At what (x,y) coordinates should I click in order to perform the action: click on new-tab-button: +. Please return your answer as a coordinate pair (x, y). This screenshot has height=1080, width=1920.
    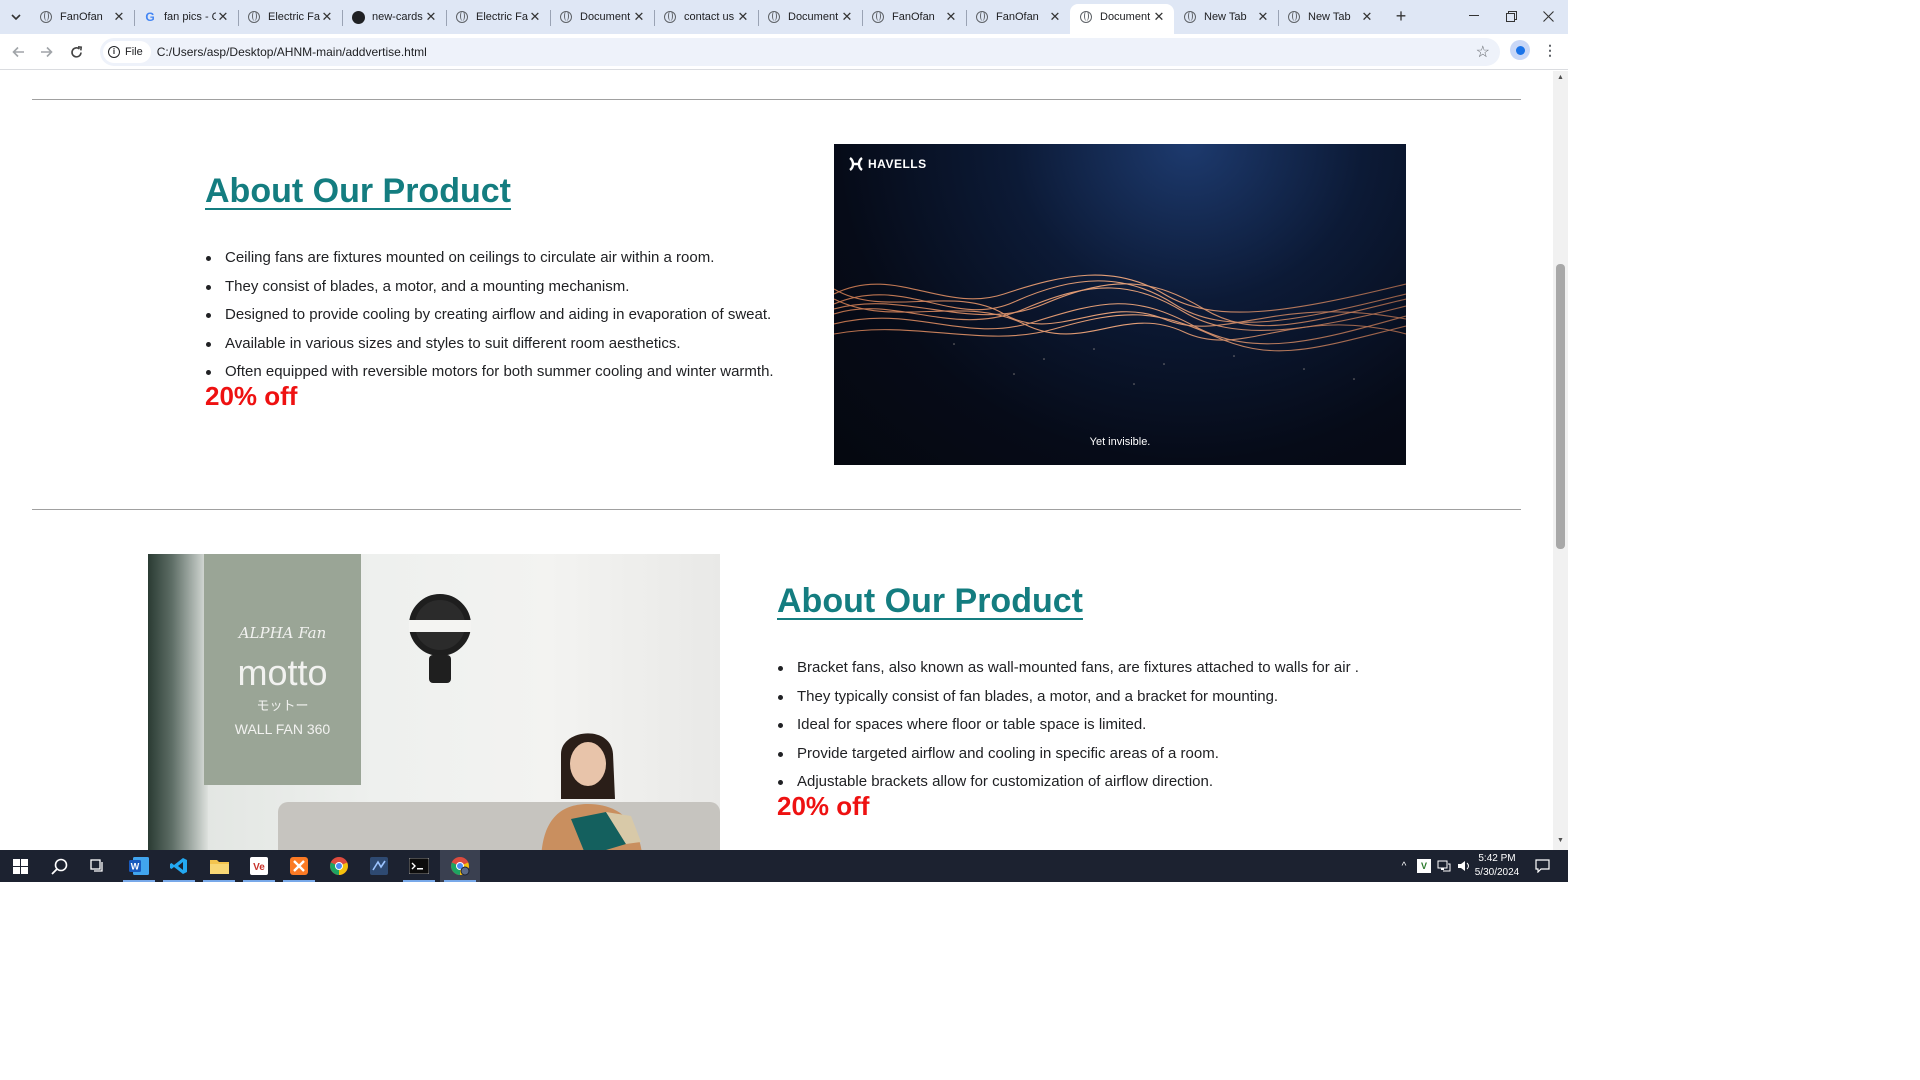
    Looking at the image, I should click on (1401, 17).